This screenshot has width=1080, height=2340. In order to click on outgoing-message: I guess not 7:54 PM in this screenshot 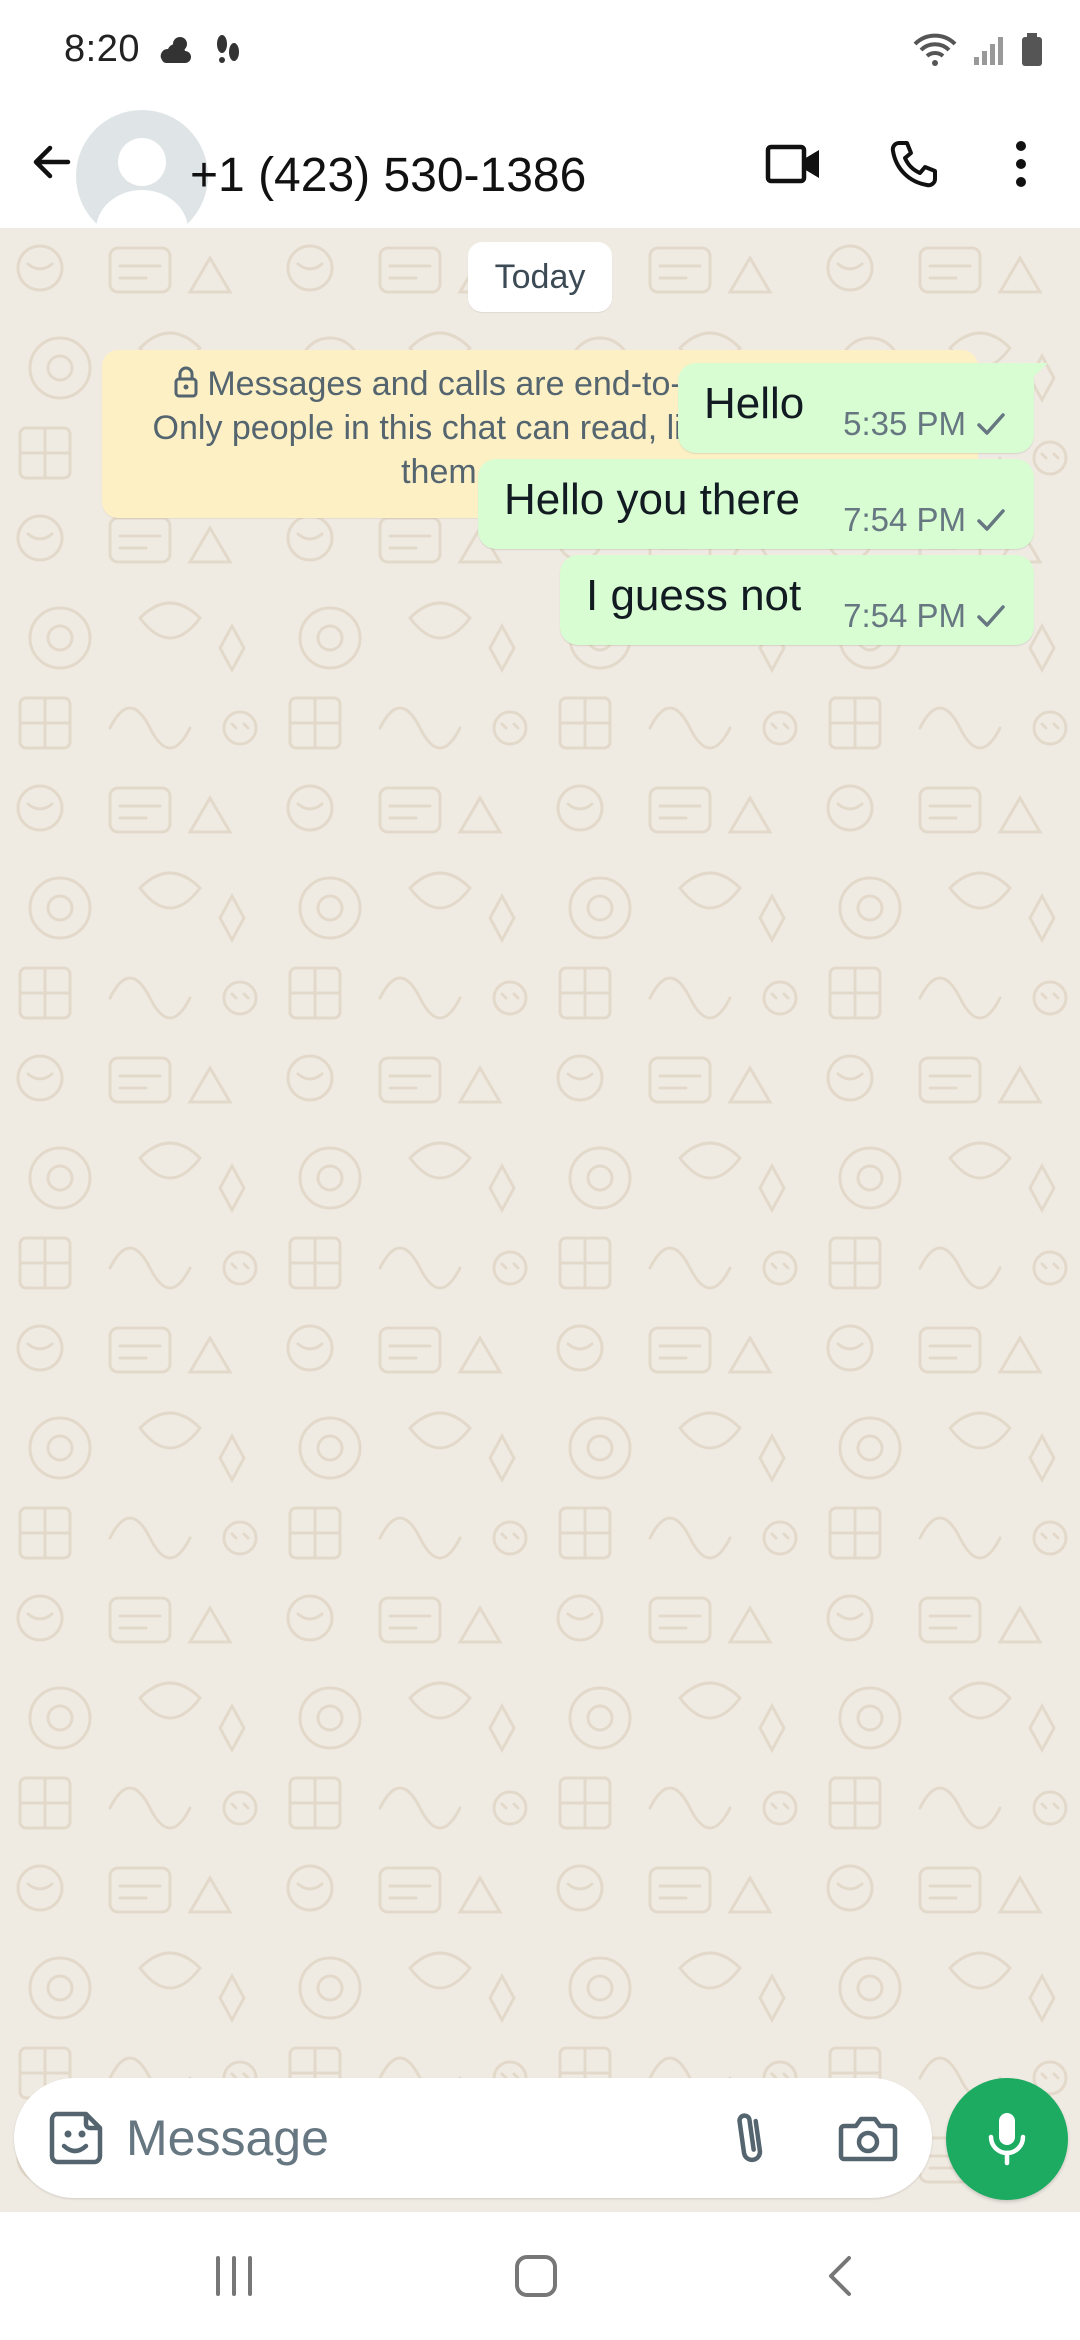, I will do `click(797, 600)`.